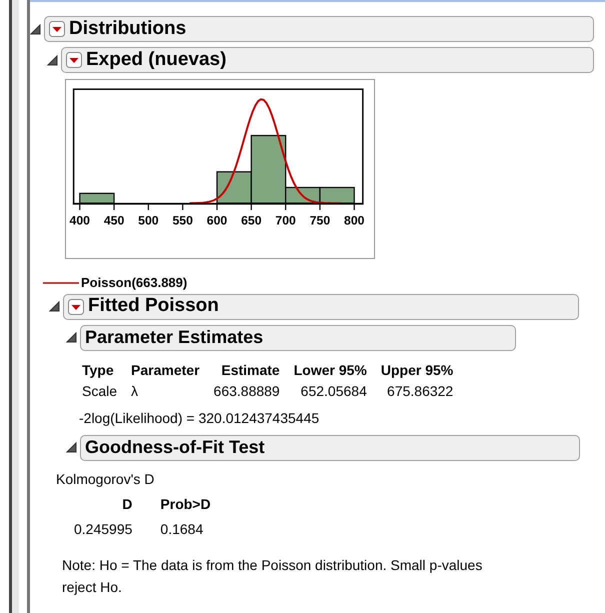 The image size is (605, 613). What do you see at coordinates (417, 370) in the screenshot?
I see `column-header: Upper 95%` at bounding box center [417, 370].